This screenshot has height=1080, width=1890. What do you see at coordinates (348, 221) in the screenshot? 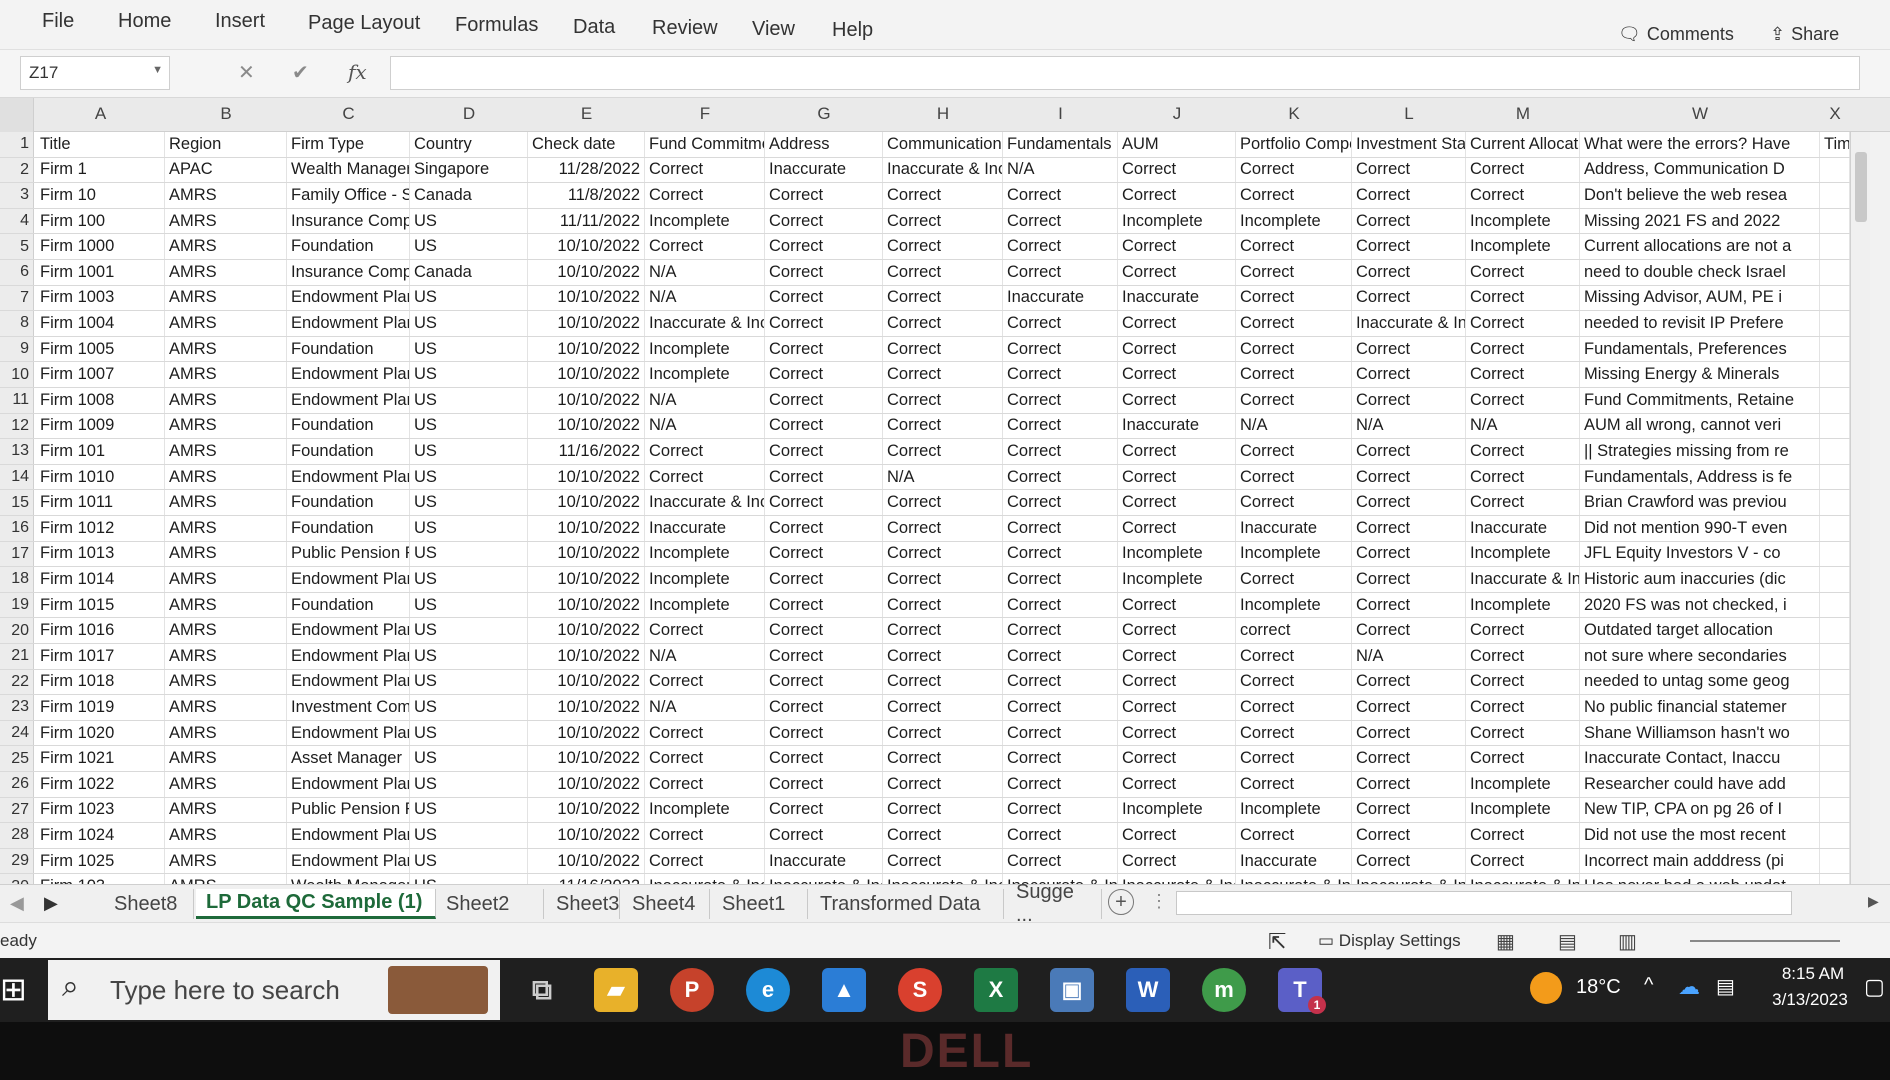
I see `cell: Insurance Comp` at bounding box center [348, 221].